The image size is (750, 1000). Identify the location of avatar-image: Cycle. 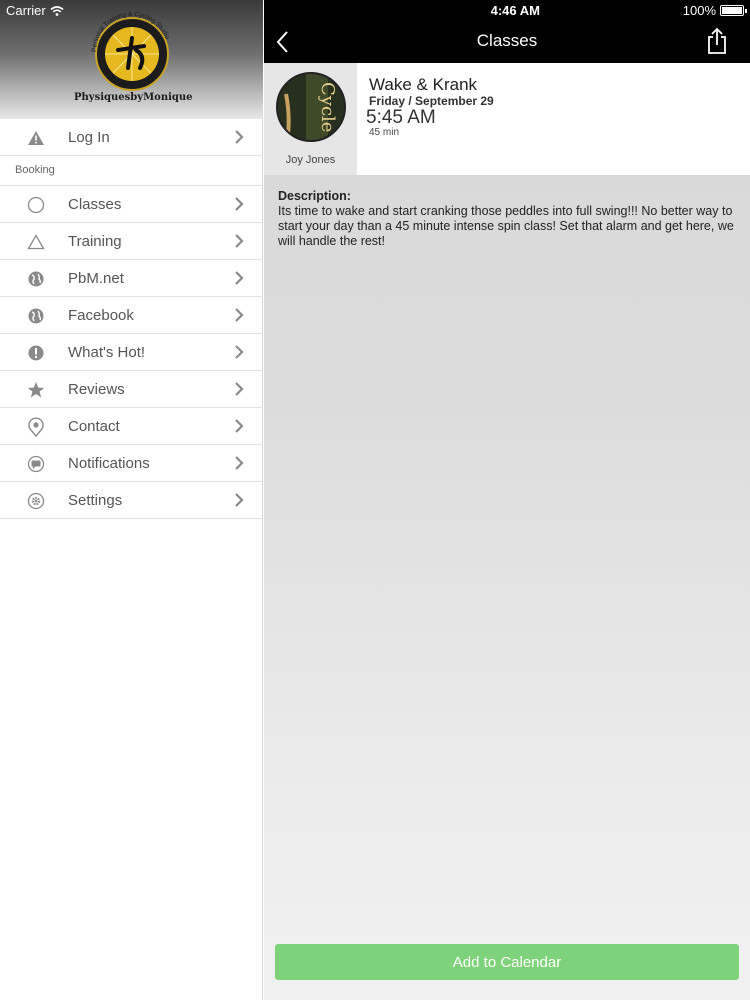
(311, 107).